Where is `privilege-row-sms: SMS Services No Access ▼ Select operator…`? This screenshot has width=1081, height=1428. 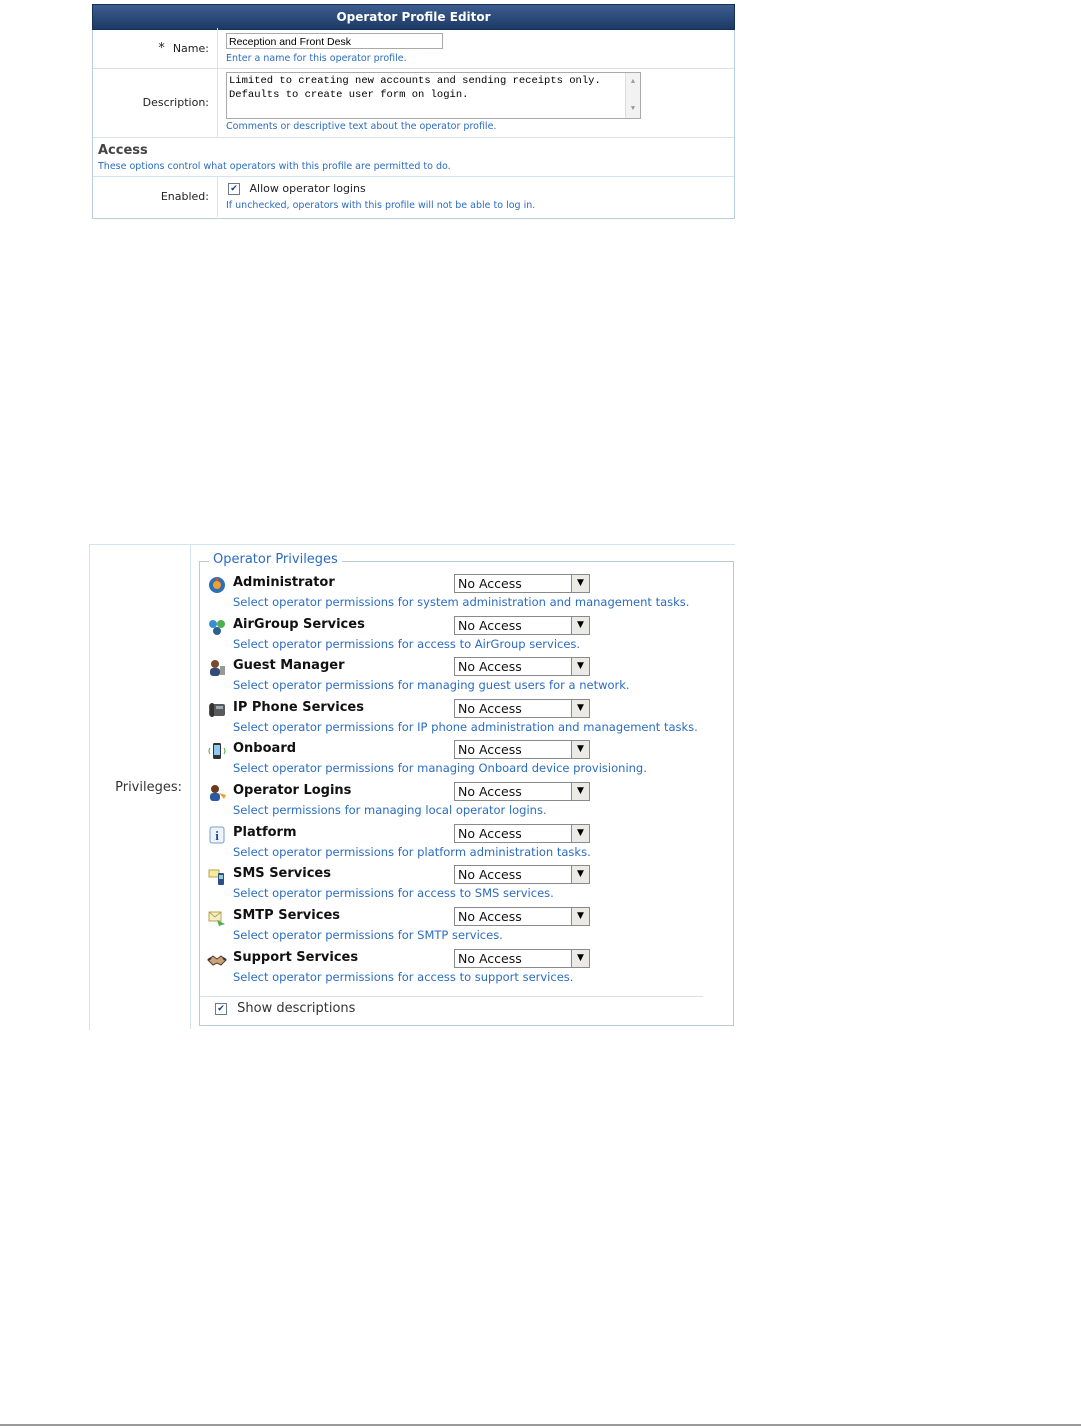 privilege-row-sms: SMS Services No Access ▼ Select operator… is located at coordinates (461, 882).